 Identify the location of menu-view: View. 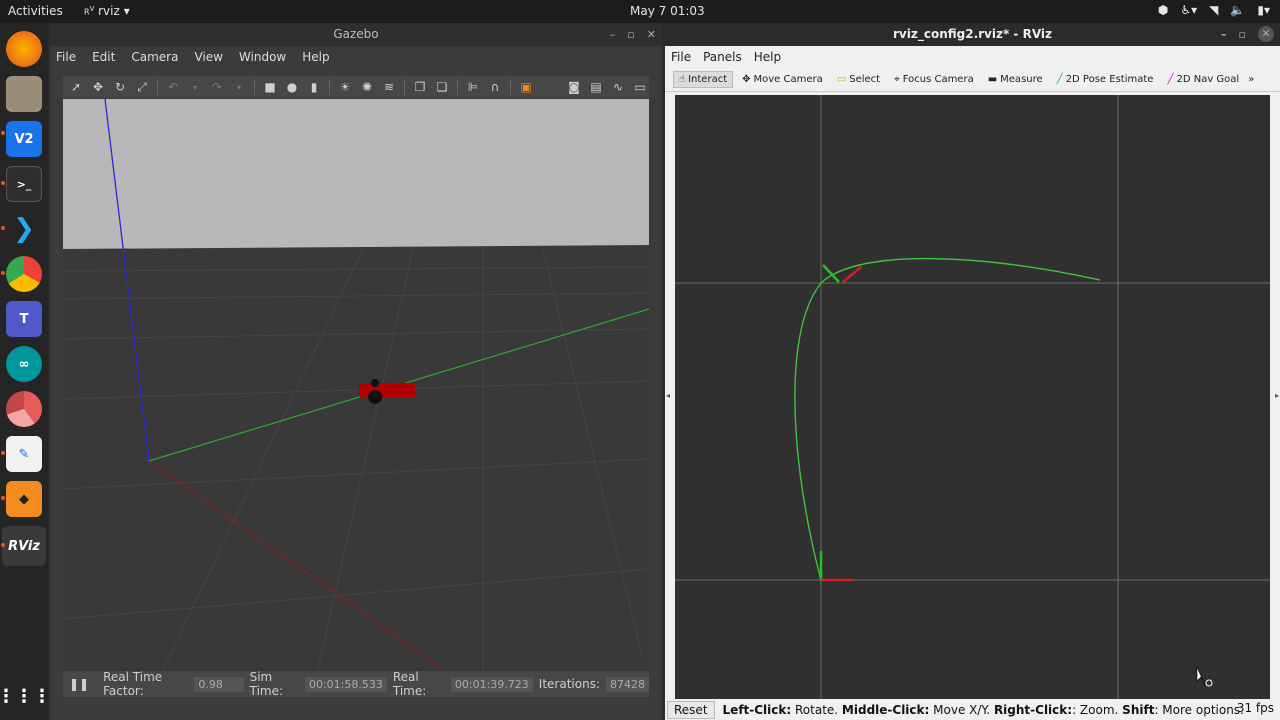
(208, 57).